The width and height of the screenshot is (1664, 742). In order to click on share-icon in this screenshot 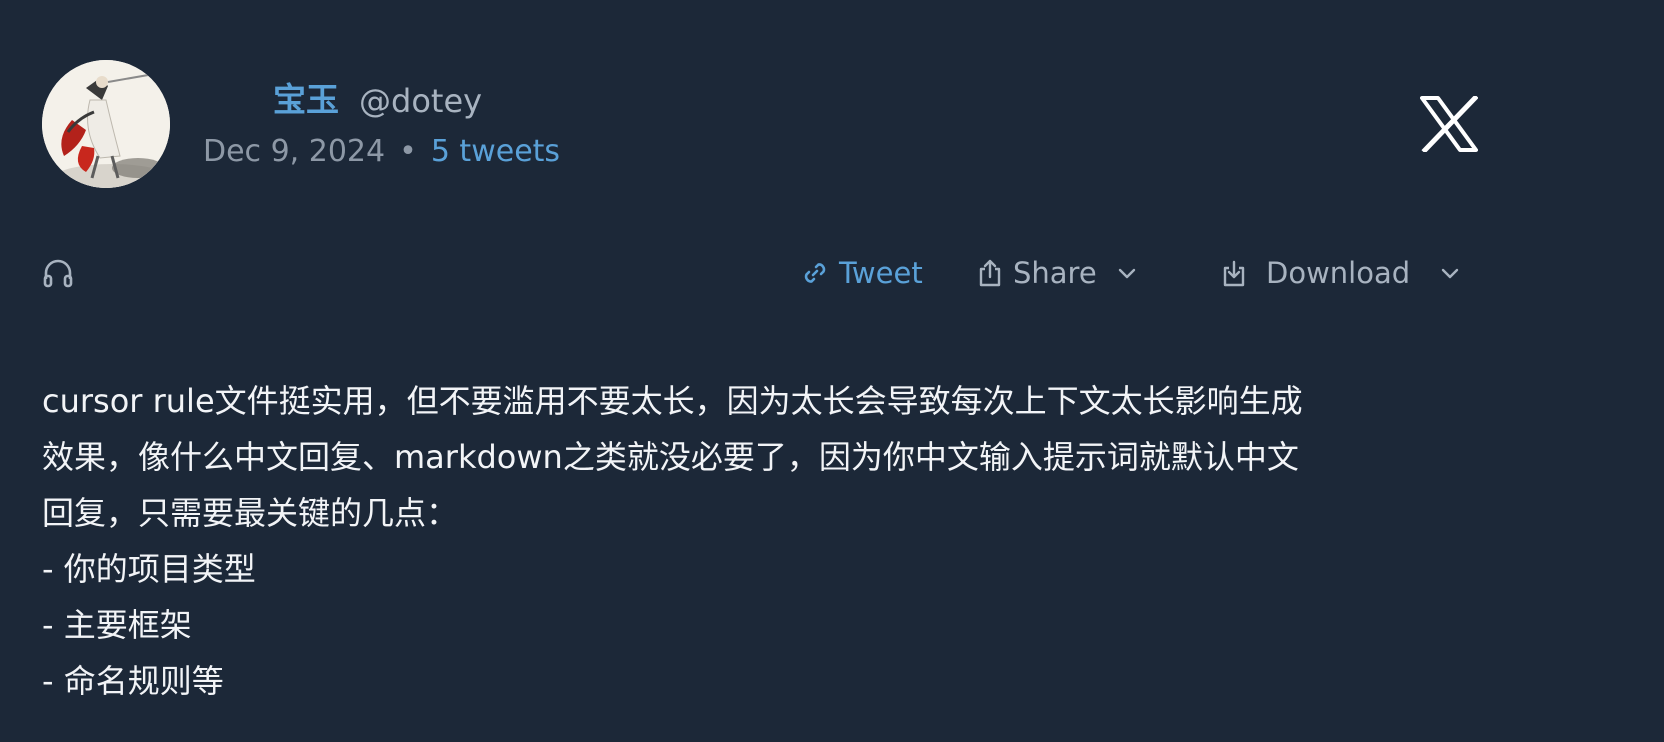, I will do `click(990, 273)`.